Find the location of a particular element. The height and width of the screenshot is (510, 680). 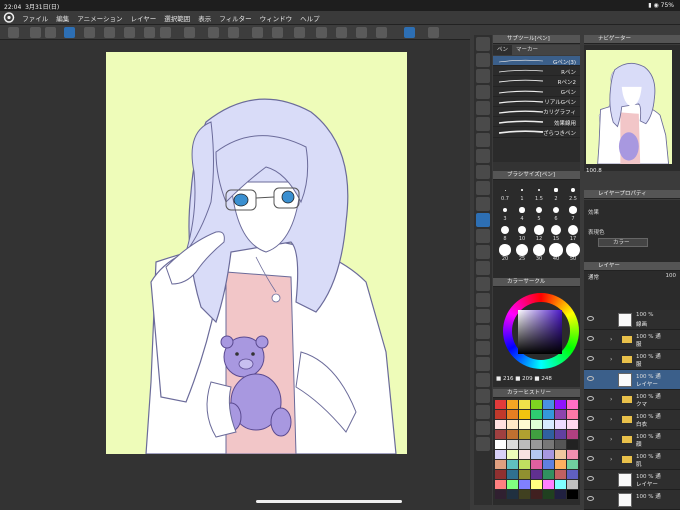

brush-size-preset: 50 is located at coordinates (573, 252).